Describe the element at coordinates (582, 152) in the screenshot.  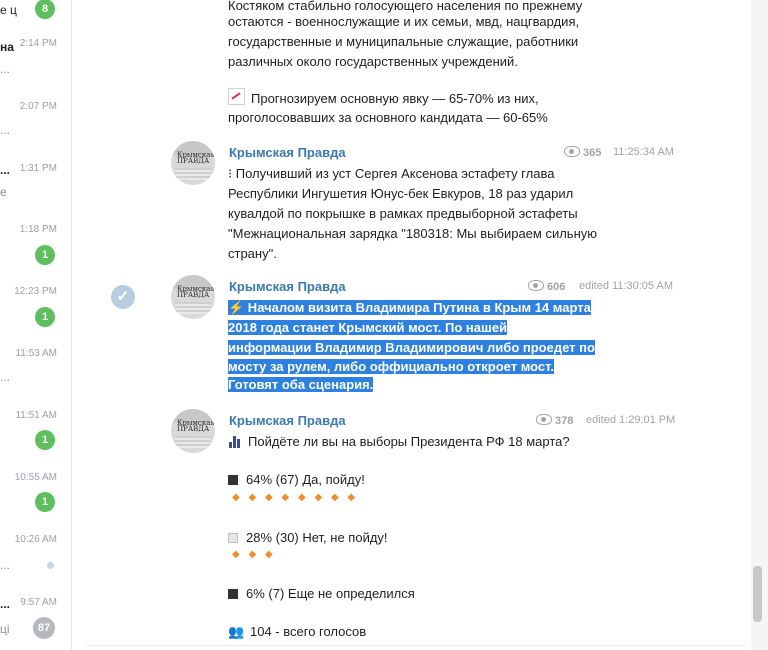
I see `view-count: 365` at that location.